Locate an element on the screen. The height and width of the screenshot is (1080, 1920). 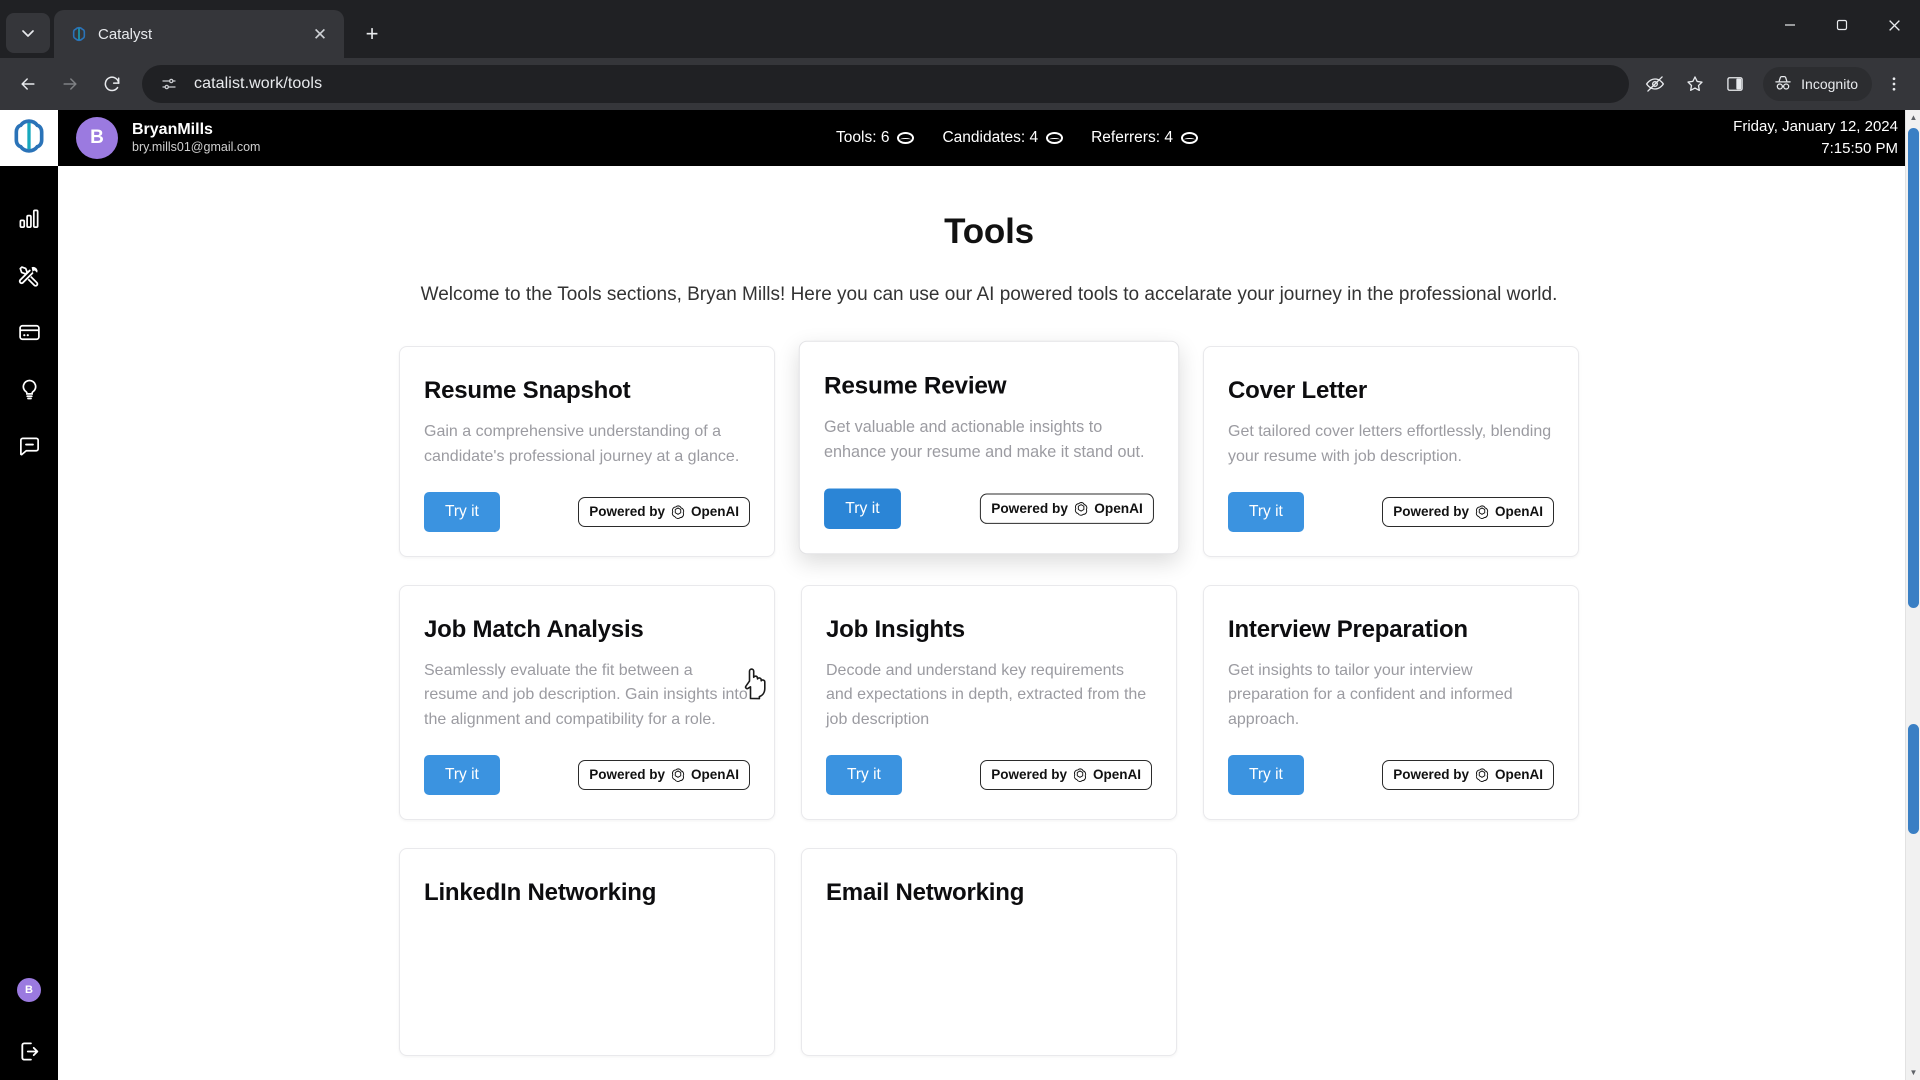
window-close-icon is located at coordinates (1894, 25).